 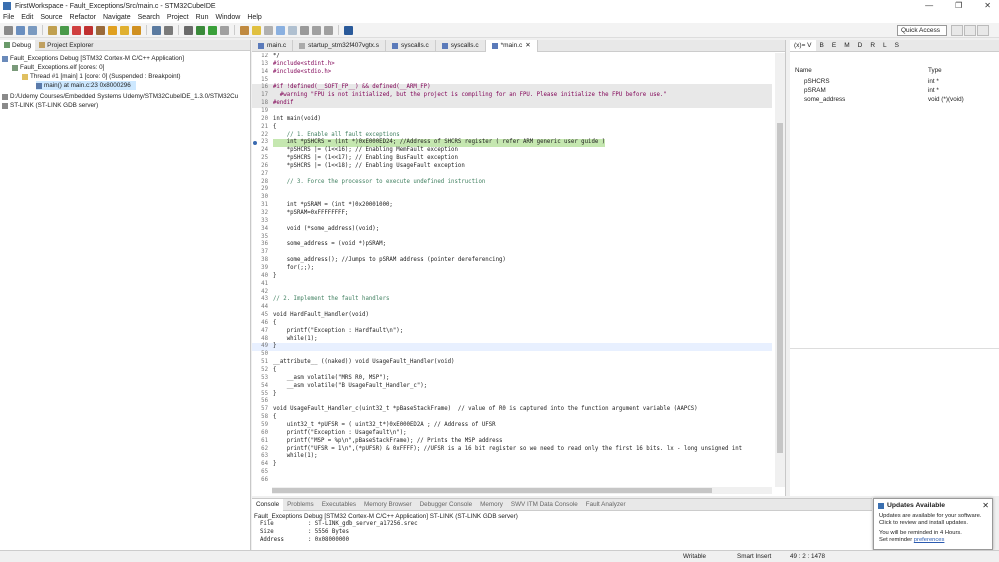 What do you see at coordinates (200, 30) in the screenshot?
I see `debug-run-icon` at bounding box center [200, 30].